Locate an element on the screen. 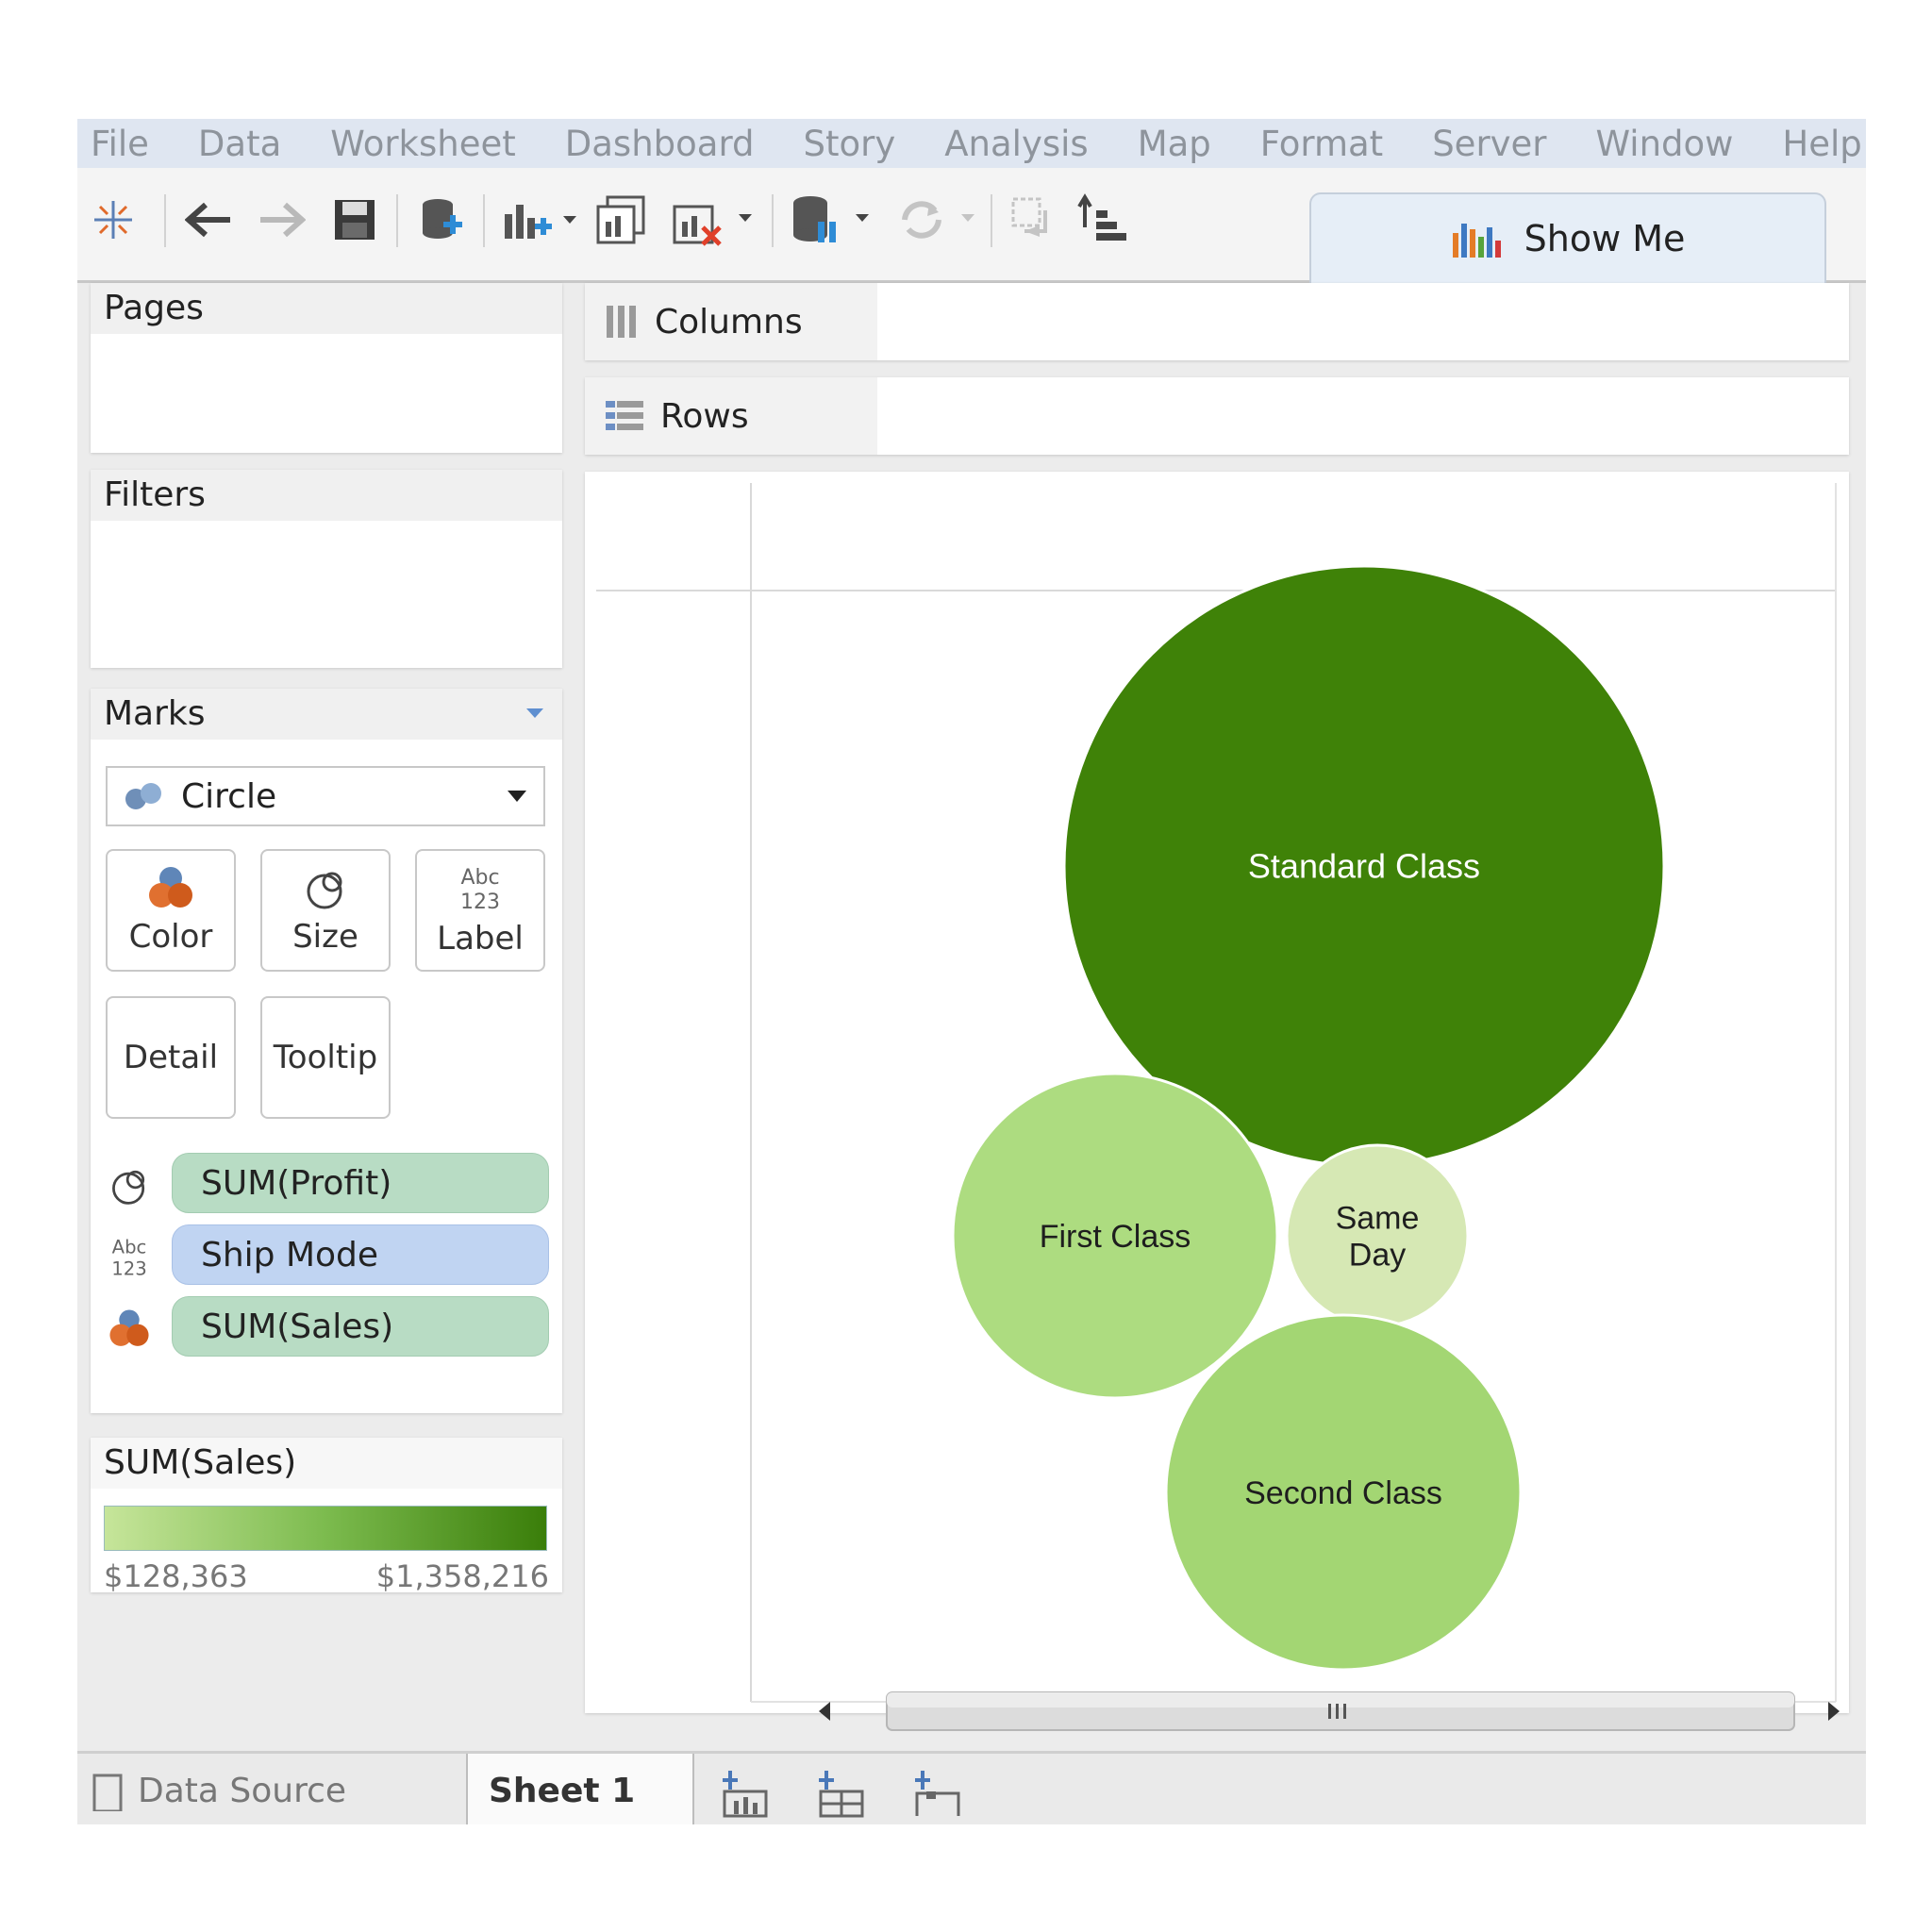 This screenshot has width=1932, height=1932. show-me-label: Show Me is located at coordinates (1605, 239).